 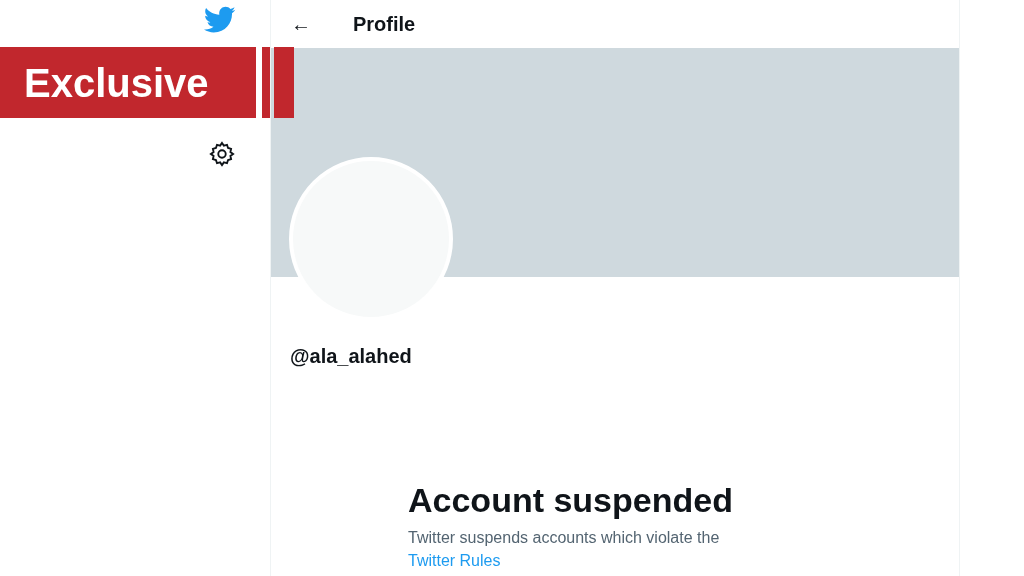 I want to click on exclusive-label: Exclusive, so click(x=128, y=82).